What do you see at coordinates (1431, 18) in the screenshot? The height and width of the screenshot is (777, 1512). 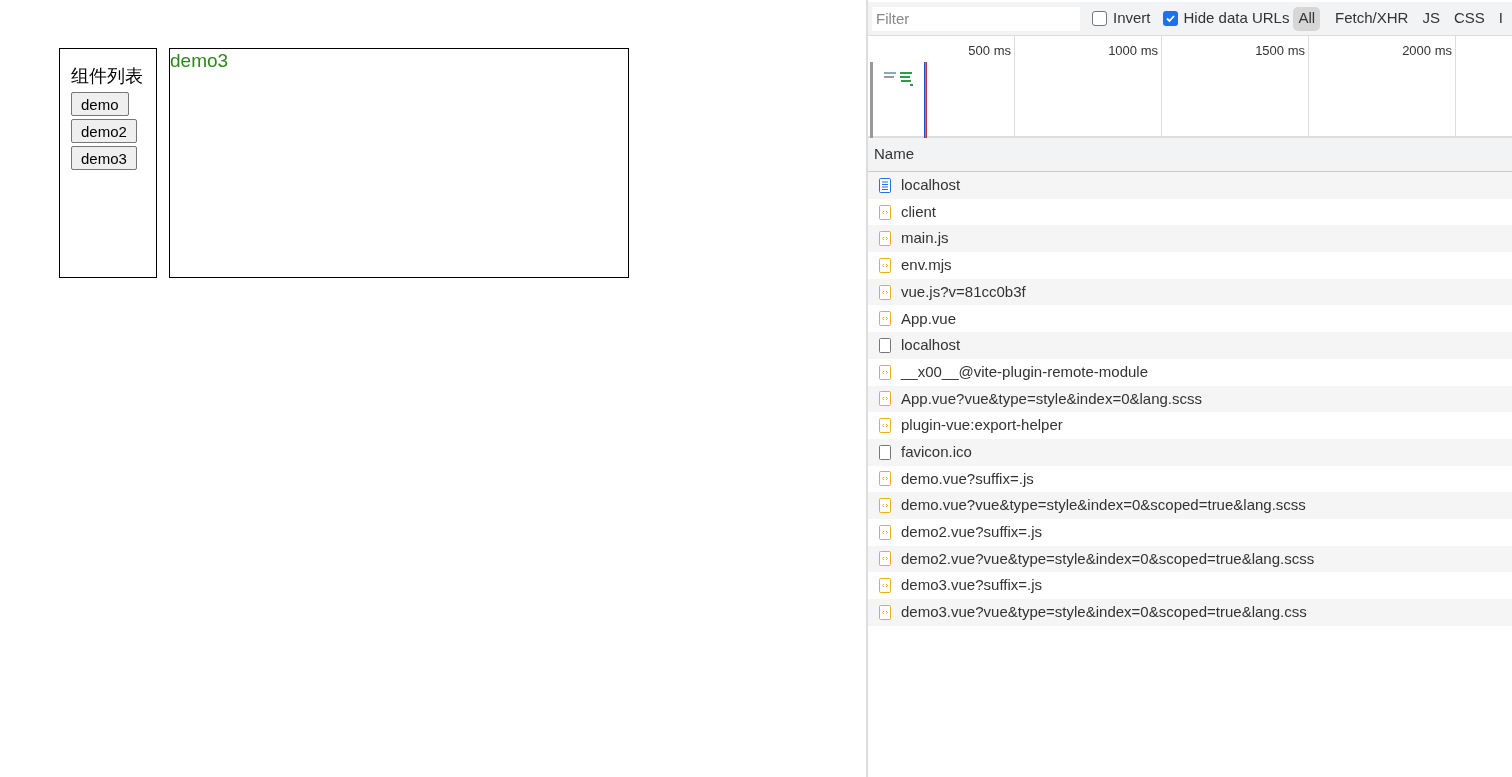 I see `type-filter-tab: JS` at bounding box center [1431, 18].